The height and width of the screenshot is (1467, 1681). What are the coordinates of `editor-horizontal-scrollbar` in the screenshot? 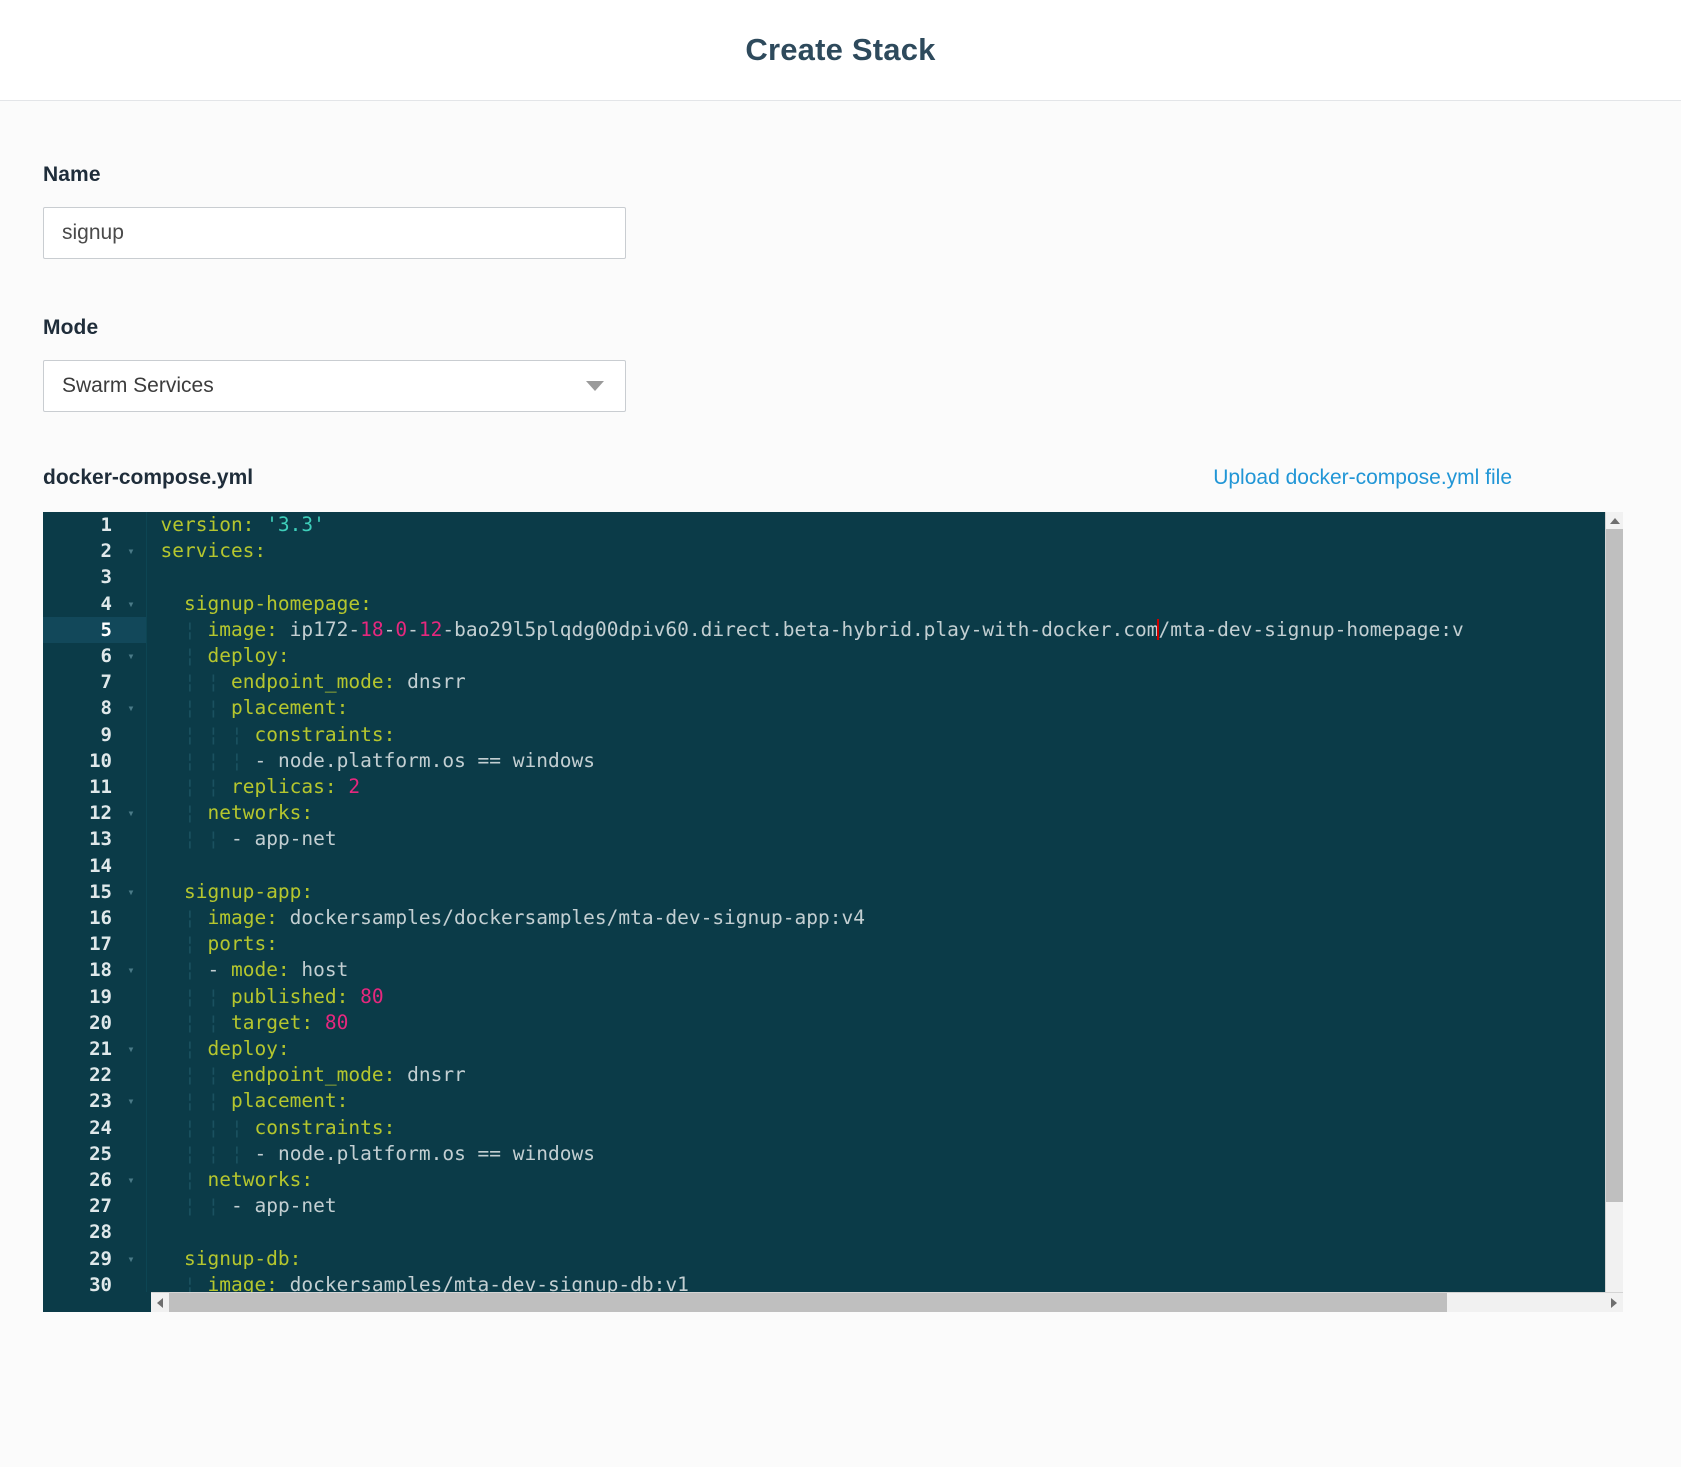 It's located at (887, 1302).